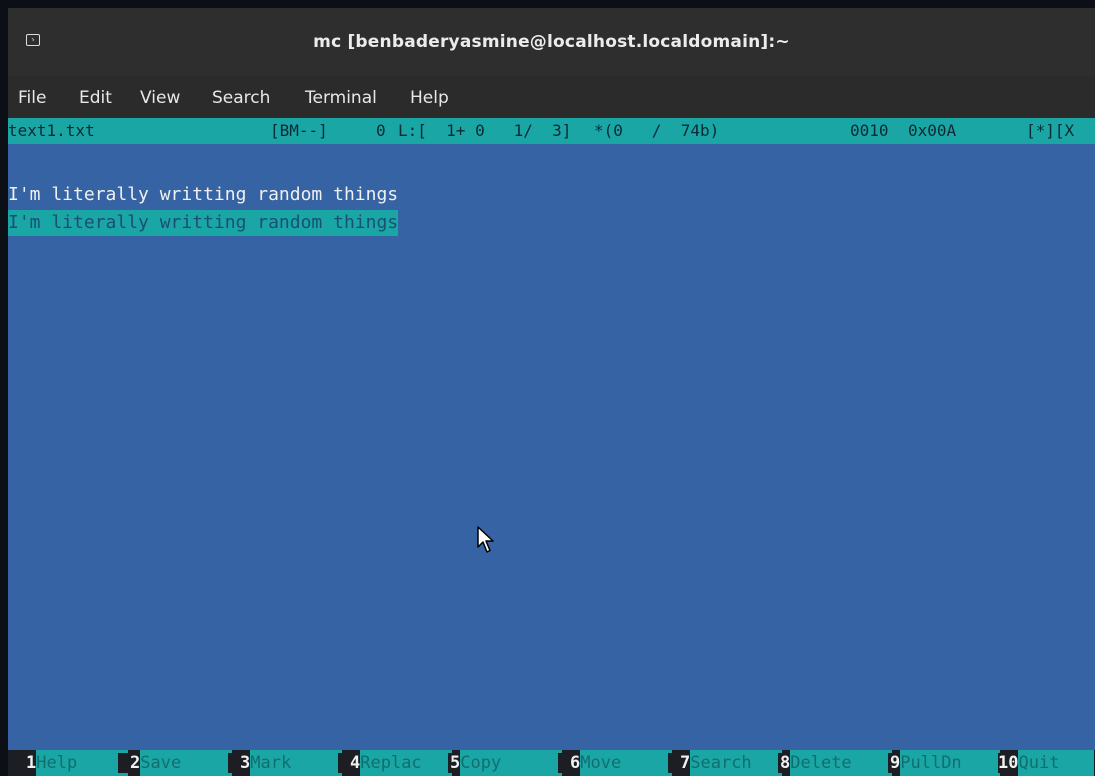 This screenshot has width=1095, height=776. I want to click on menu-help: Help, so click(429, 98).